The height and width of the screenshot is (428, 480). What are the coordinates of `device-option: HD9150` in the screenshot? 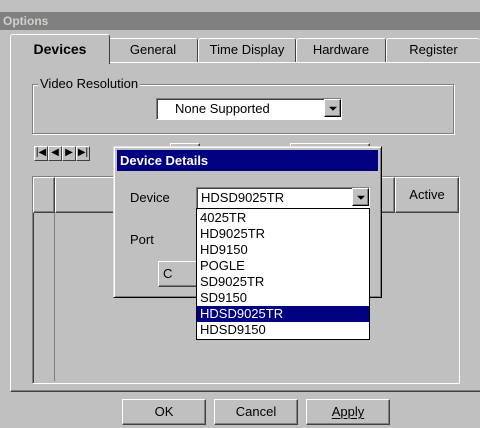 It's located at (283, 250).